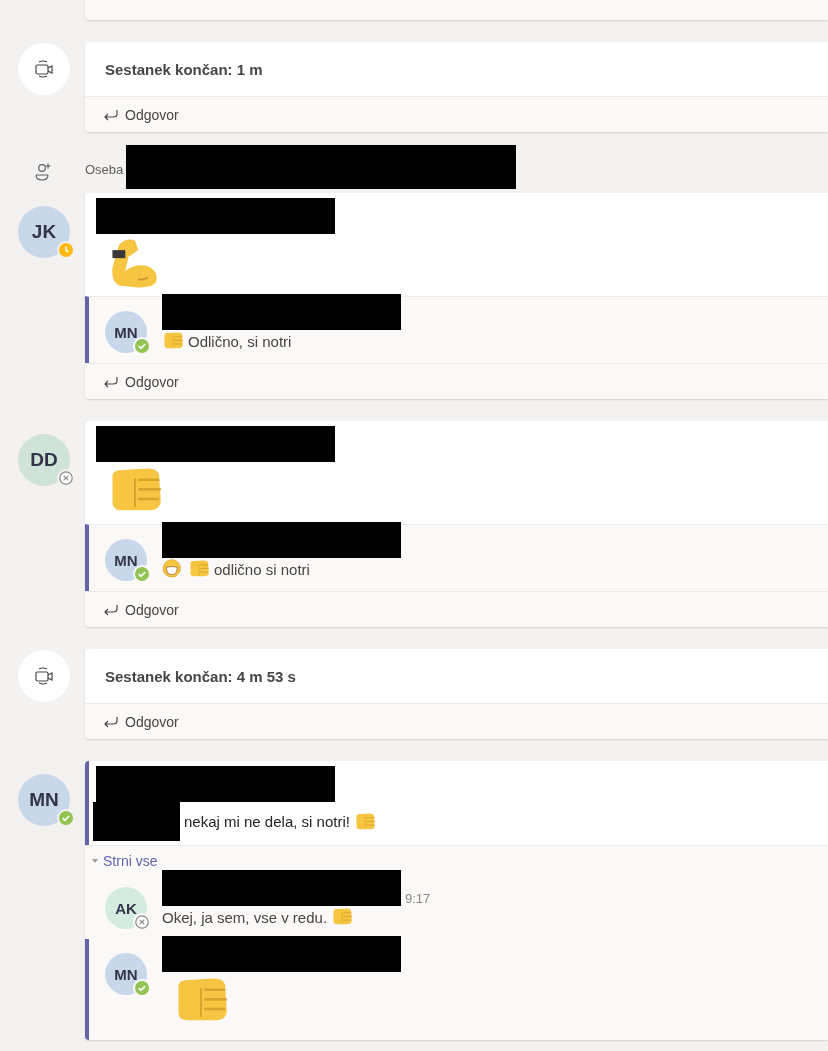 Image resolution: width=828 pixels, height=1051 pixels. I want to click on meeting-title: Sestanek končan: 4 m 53 s, so click(200, 676).